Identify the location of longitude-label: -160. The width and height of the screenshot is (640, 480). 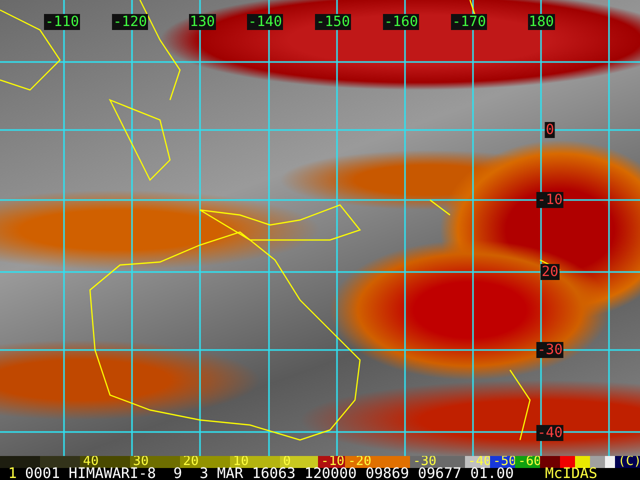
(401, 22).